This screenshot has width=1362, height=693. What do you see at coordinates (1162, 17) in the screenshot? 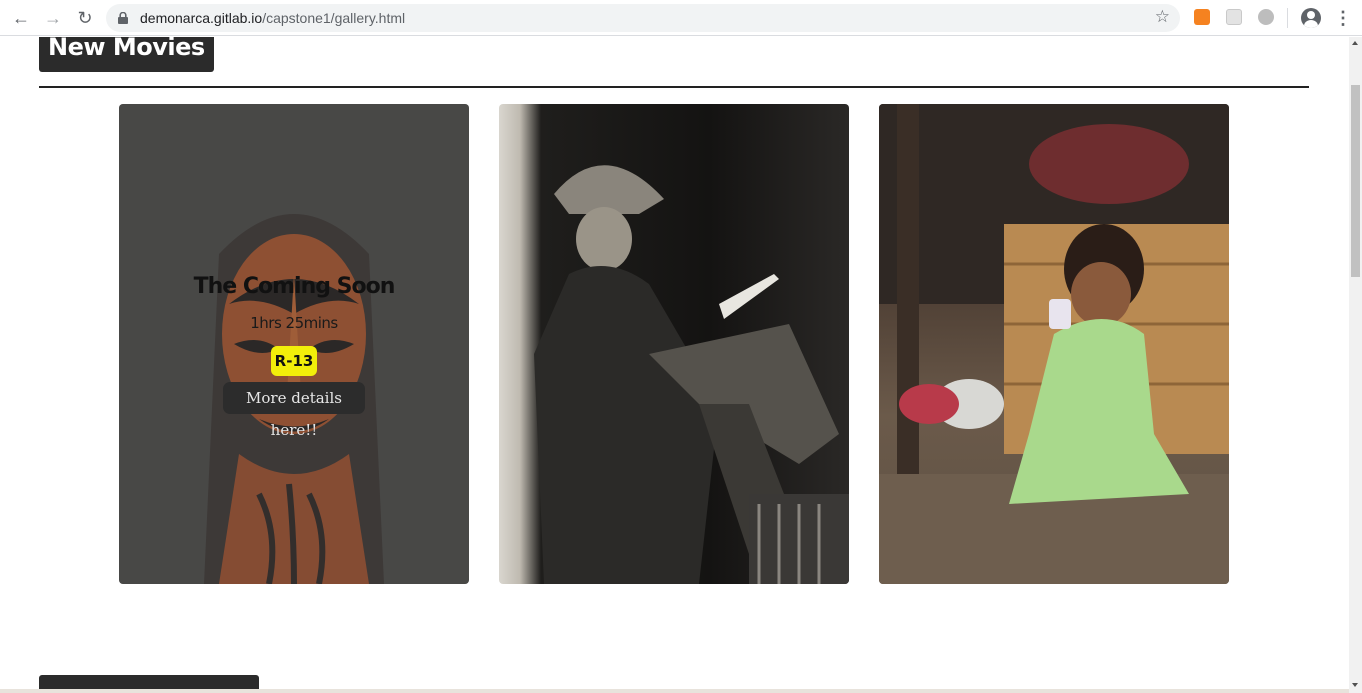
I see `star-icon: ☆` at bounding box center [1162, 17].